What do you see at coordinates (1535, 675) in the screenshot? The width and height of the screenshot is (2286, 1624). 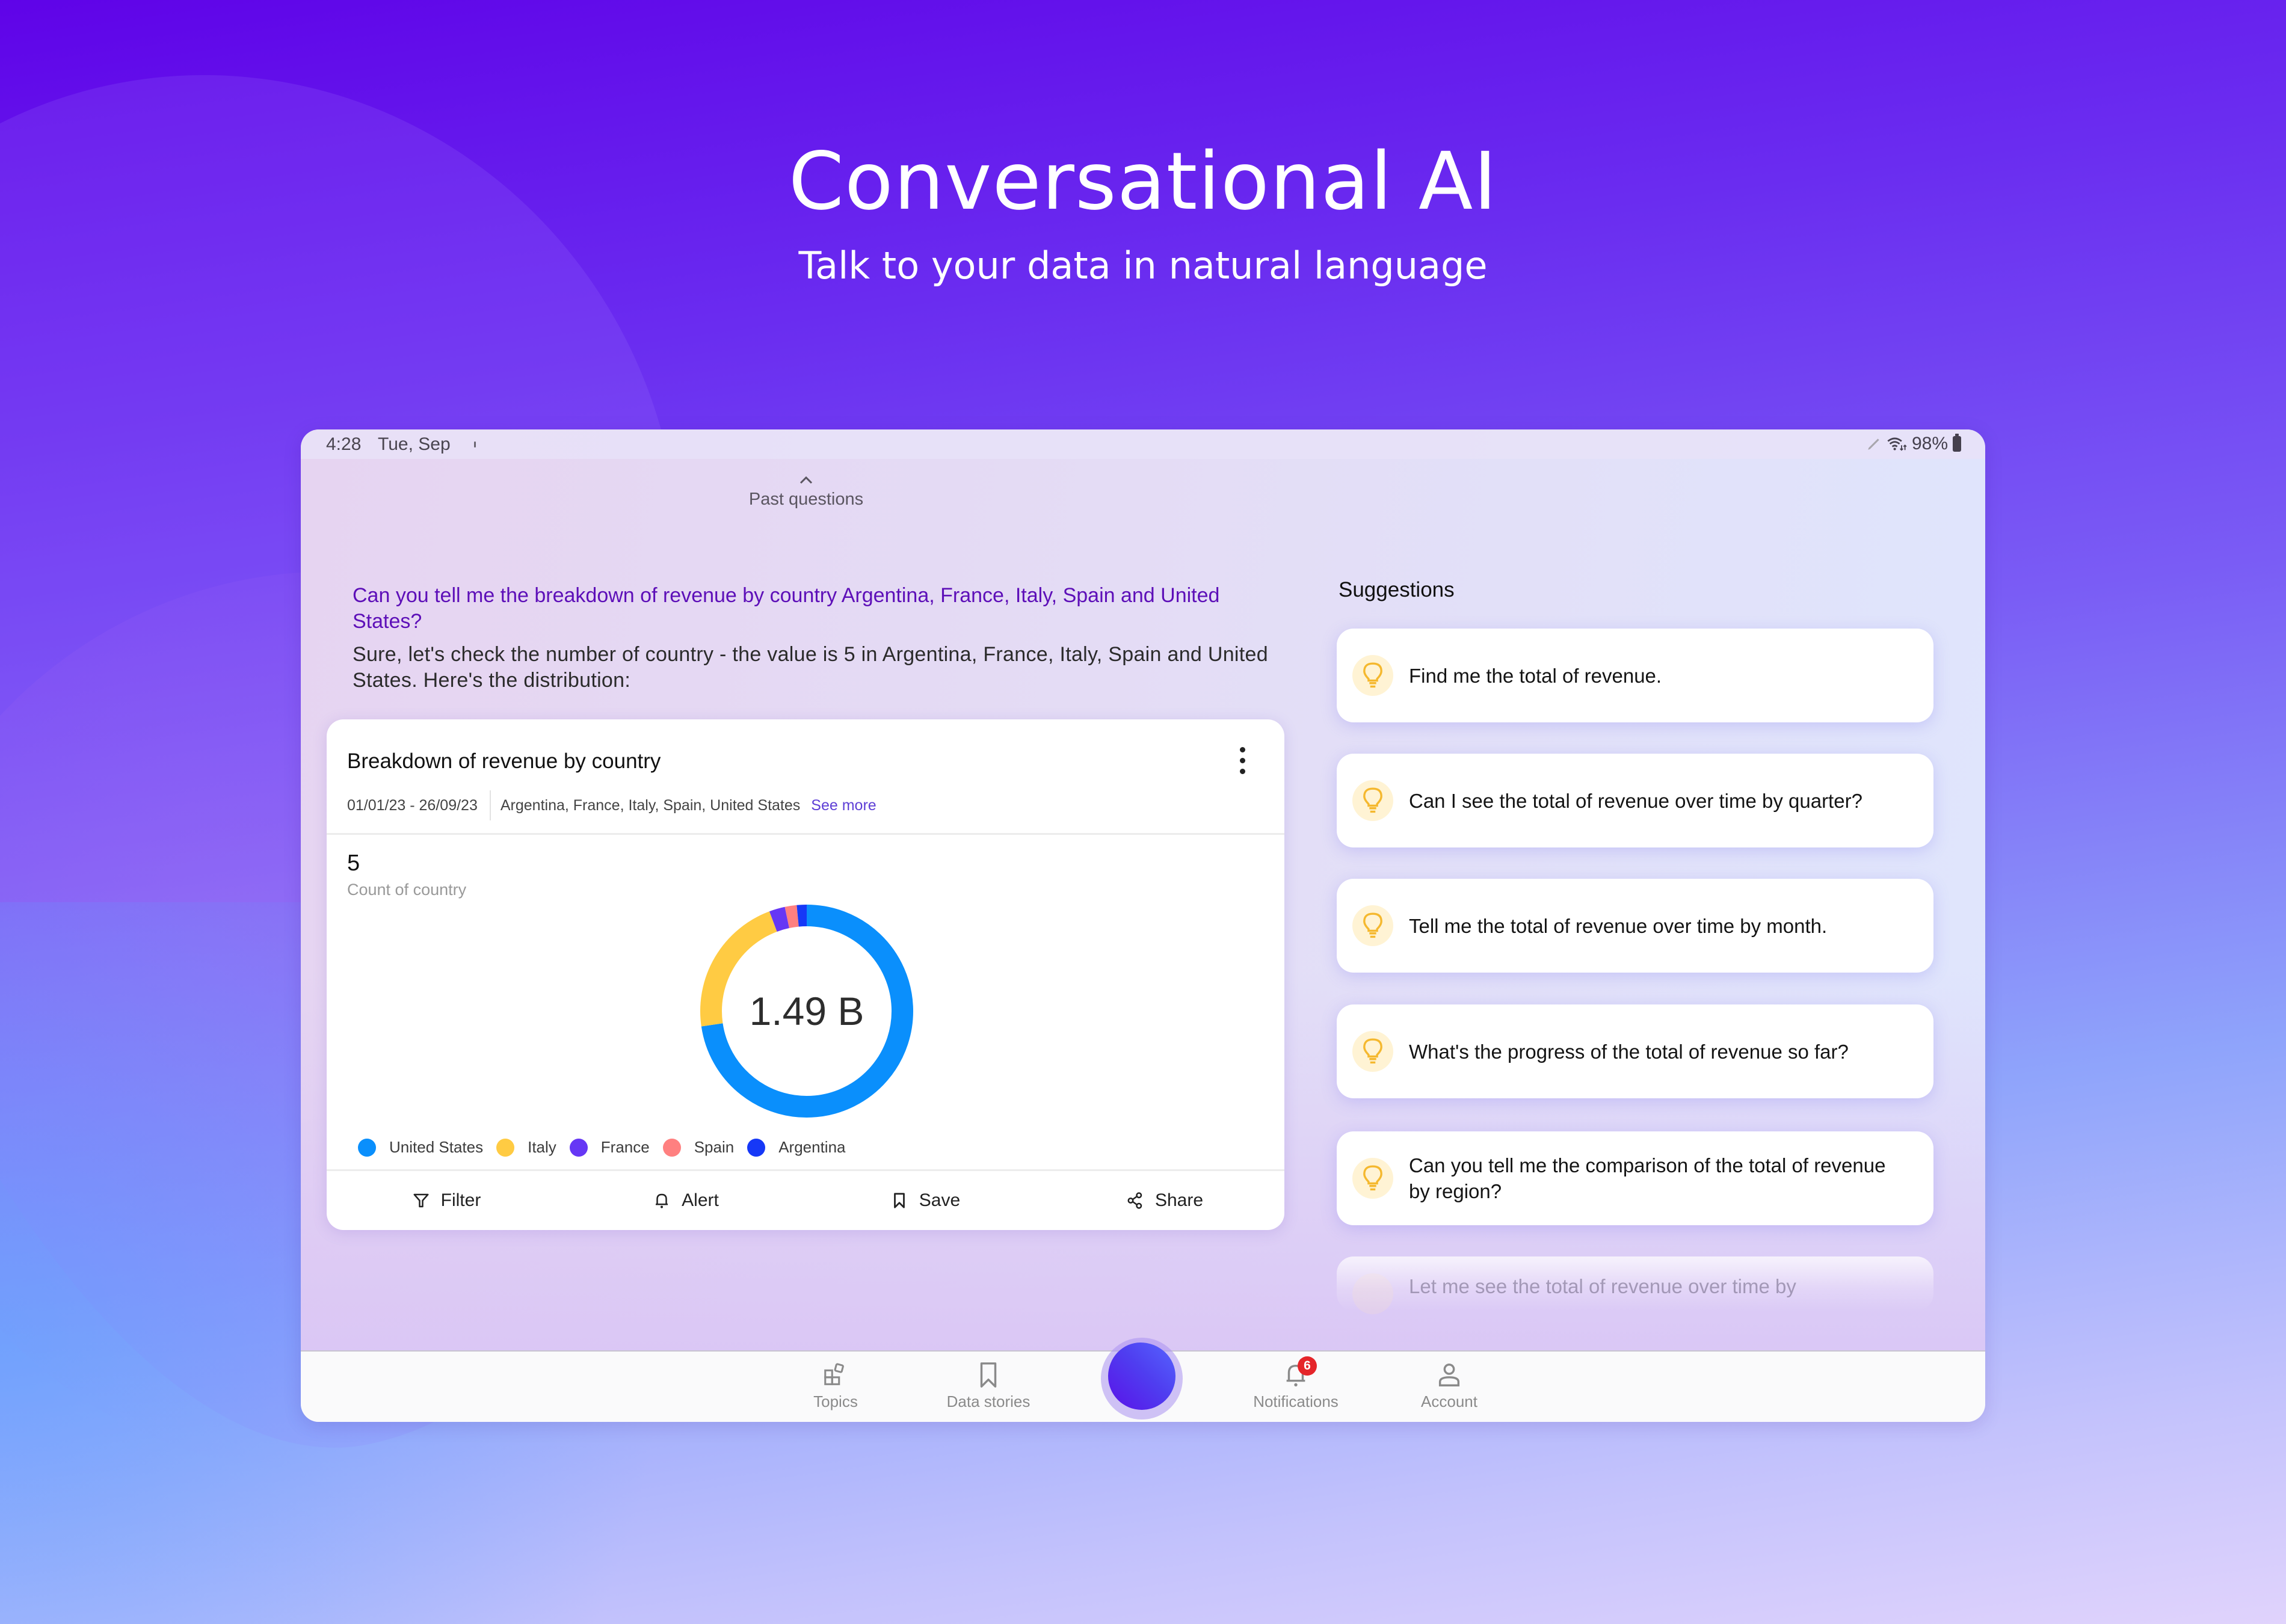 I see `suggestion-text: Find me the total of revenue.` at bounding box center [1535, 675].